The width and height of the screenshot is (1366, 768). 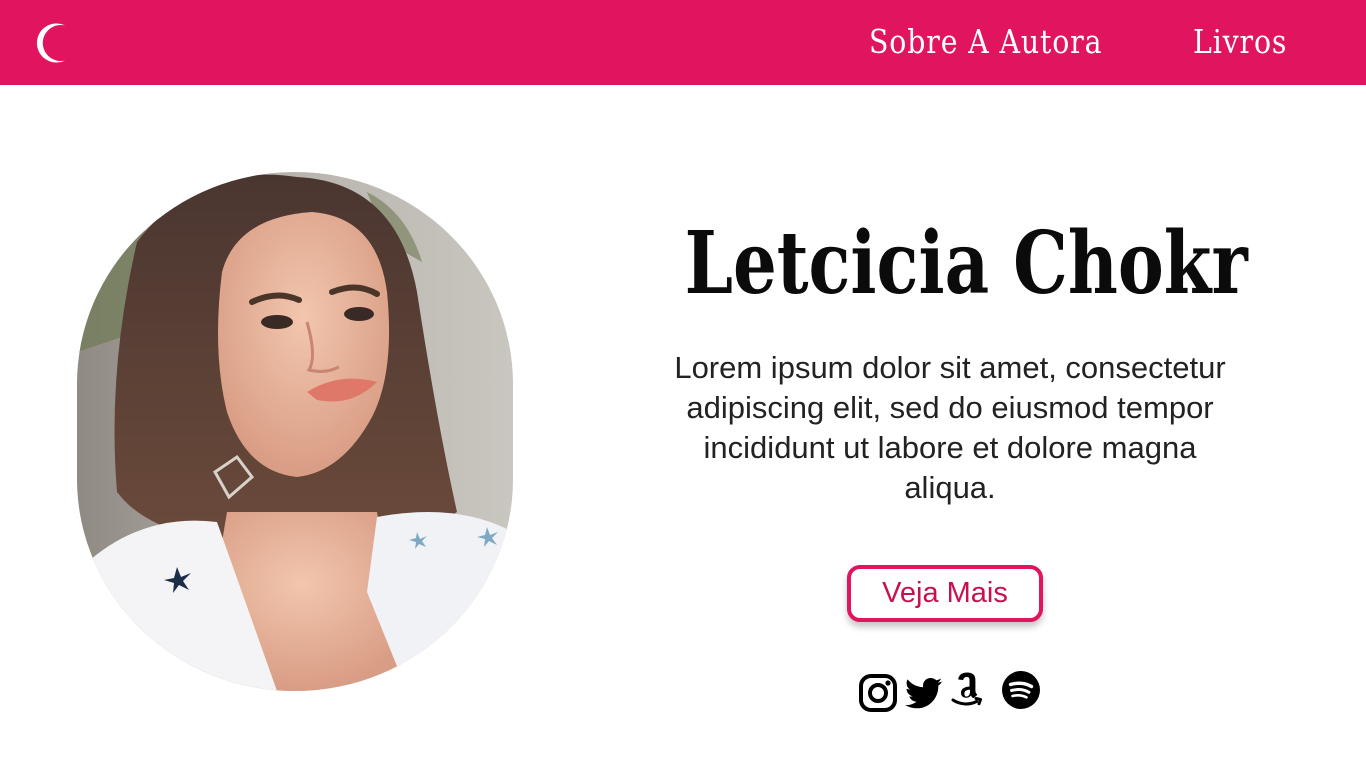 What do you see at coordinates (945, 593) in the screenshot?
I see `see-more-button: Veja Mais` at bounding box center [945, 593].